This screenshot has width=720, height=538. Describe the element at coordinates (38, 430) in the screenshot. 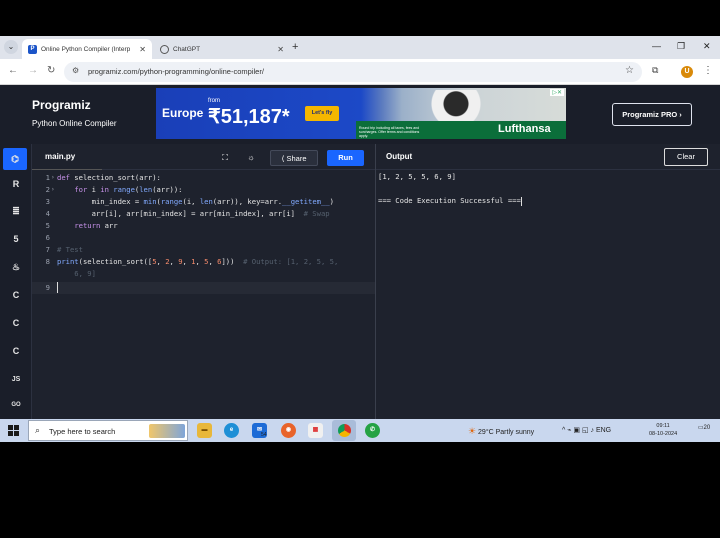

I see `search-icon: ⌕` at that location.